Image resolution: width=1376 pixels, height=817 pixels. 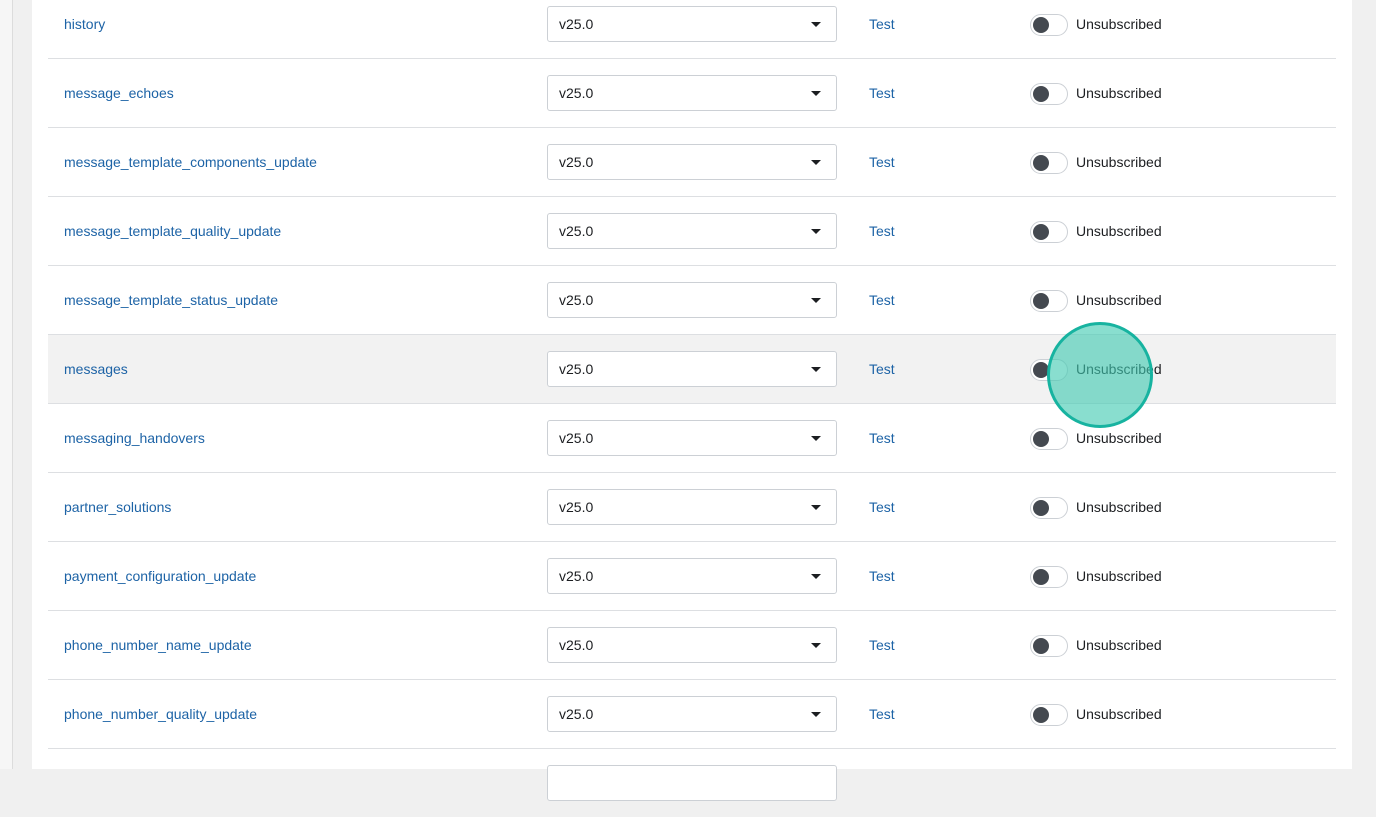 What do you see at coordinates (6, 384) in the screenshot?
I see `left-rail` at bounding box center [6, 384].